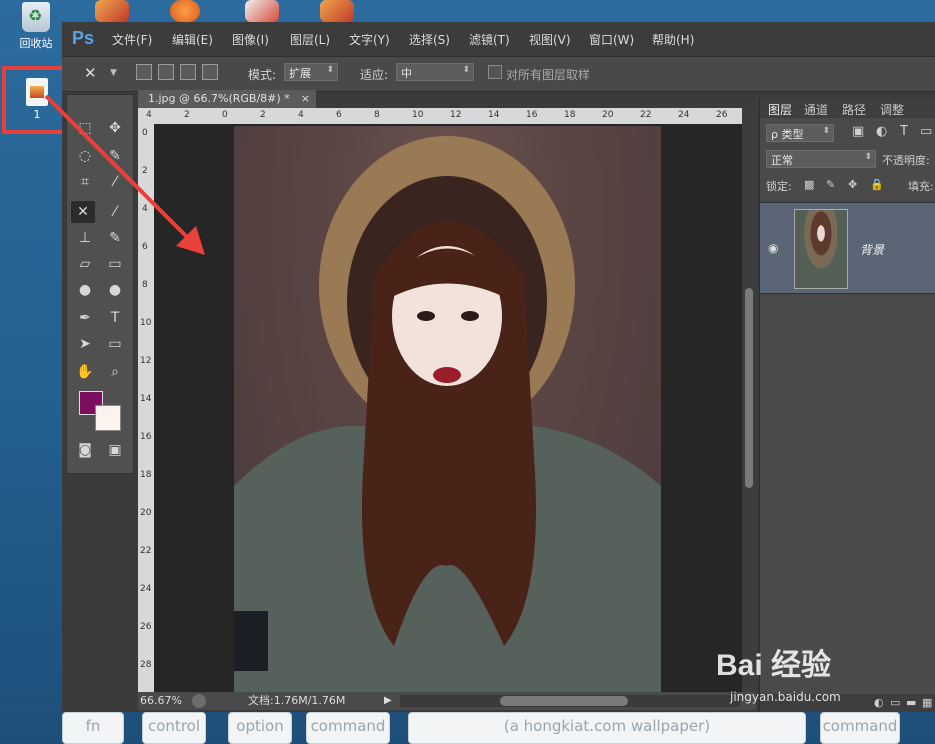 This screenshot has height=744, width=935. What do you see at coordinates (310, 39) in the screenshot?
I see `menu-layer: 图层(L)` at bounding box center [310, 39].